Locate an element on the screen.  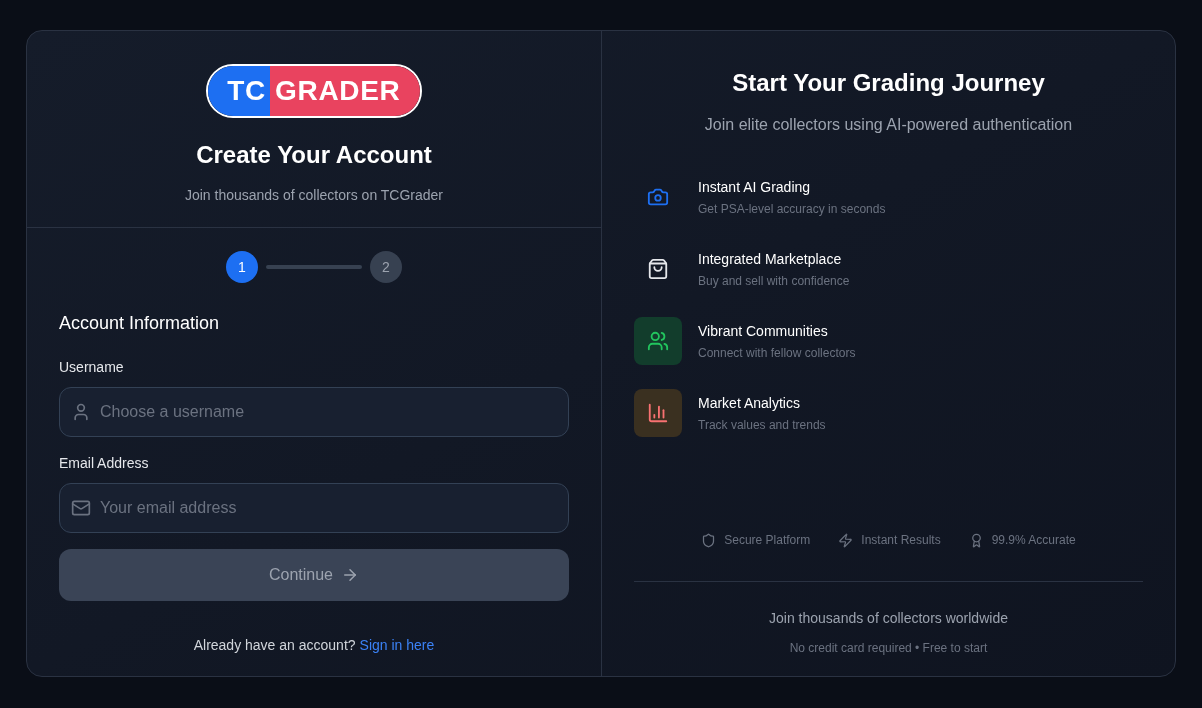
input-field: Choose a username is located at coordinates (314, 412).